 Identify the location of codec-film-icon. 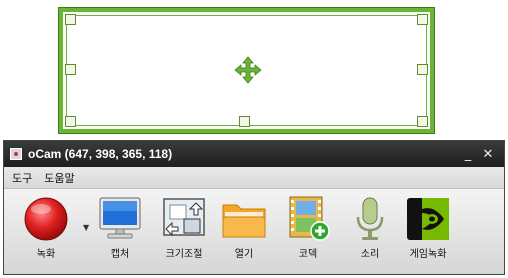
(309, 218).